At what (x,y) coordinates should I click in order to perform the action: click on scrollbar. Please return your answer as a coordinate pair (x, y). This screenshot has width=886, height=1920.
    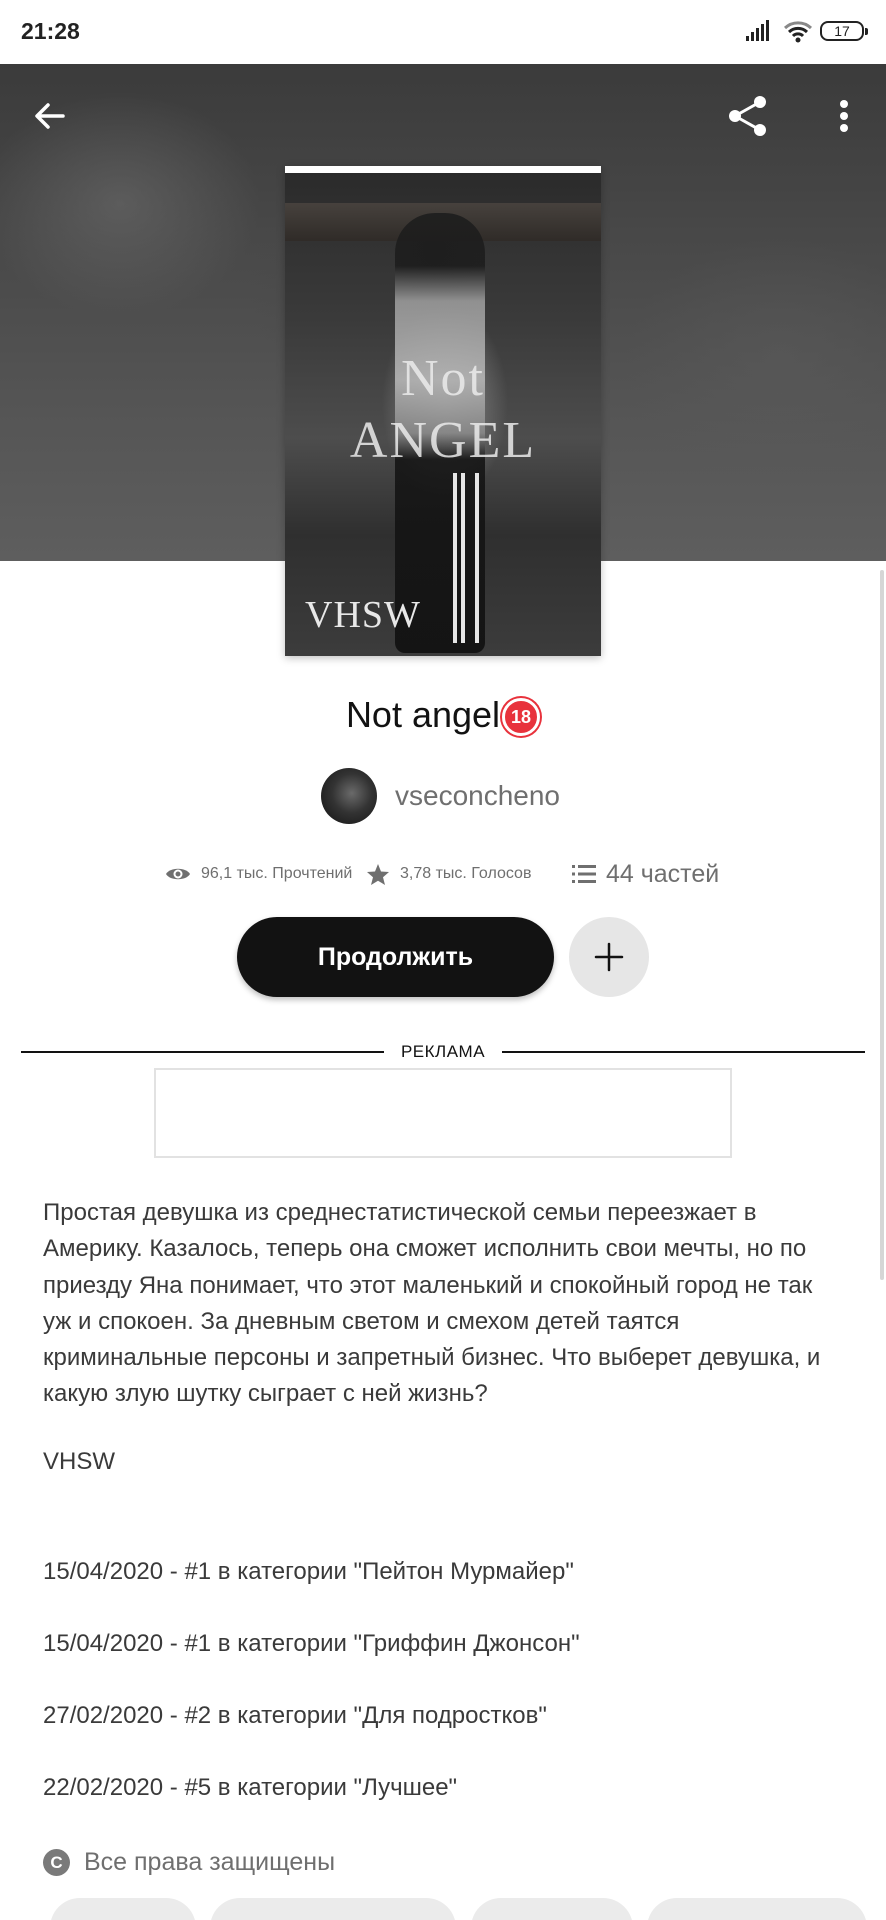
    Looking at the image, I should click on (882, 925).